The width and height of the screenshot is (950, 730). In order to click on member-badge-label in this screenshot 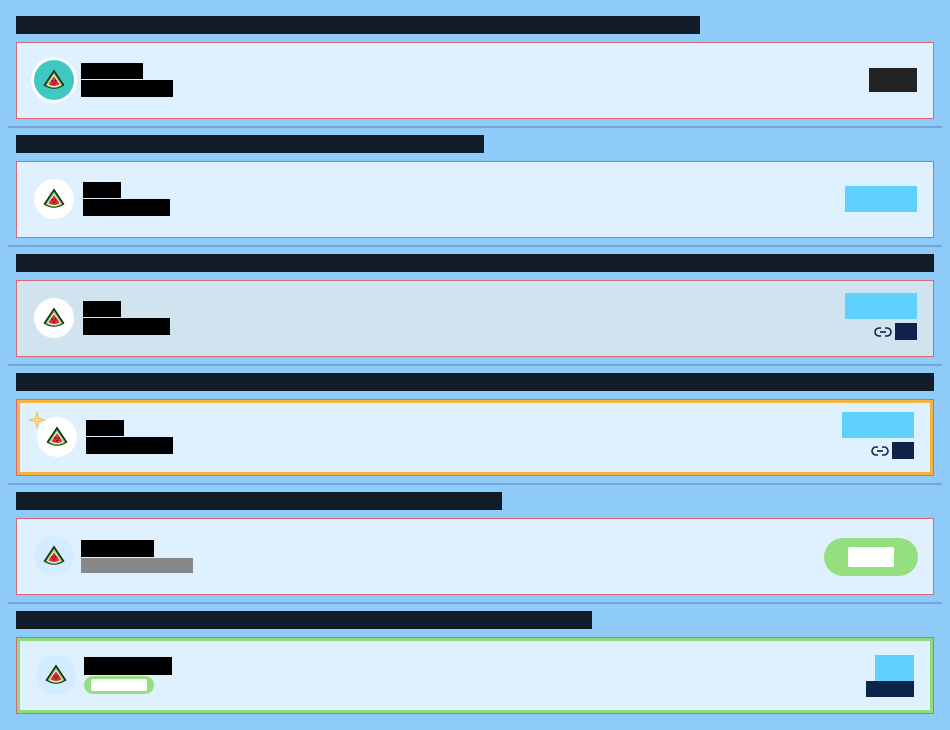, I will do `click(119, 685)`.